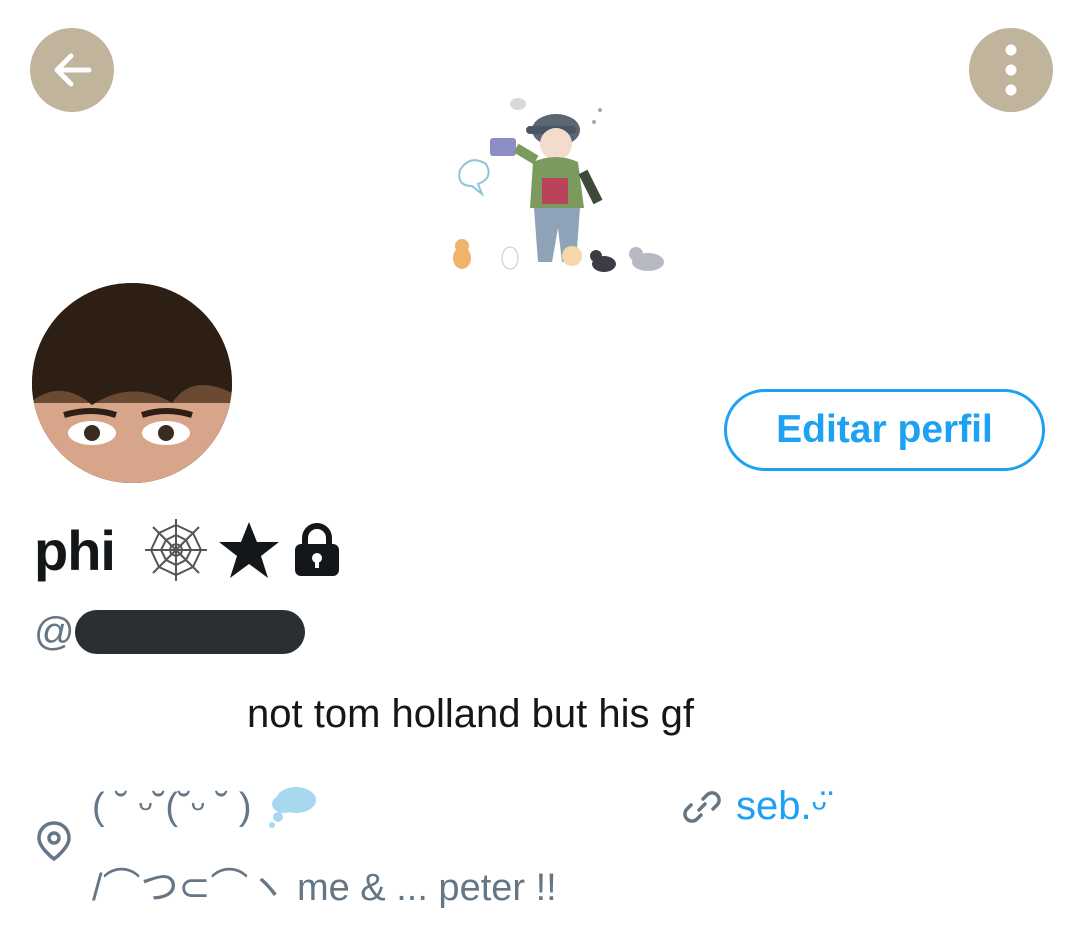 The height and width of the screenshot is (930, 1078). I want to click on website-link: seb.ᵕ̈, so click(754, 806).